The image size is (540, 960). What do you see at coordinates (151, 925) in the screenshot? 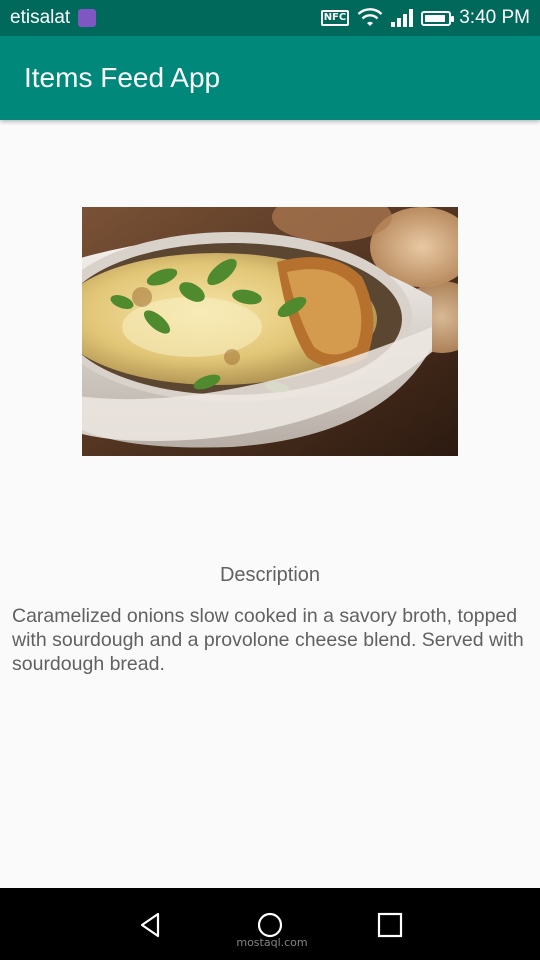
I see `back-icon` at bounding box center [151, 925].